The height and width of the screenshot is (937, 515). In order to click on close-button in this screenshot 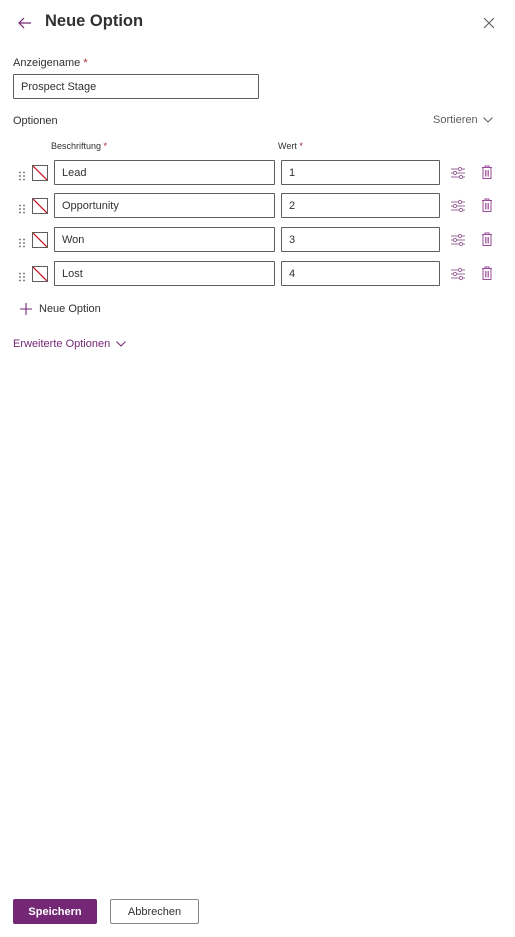, I will do `click(489, 23)`.